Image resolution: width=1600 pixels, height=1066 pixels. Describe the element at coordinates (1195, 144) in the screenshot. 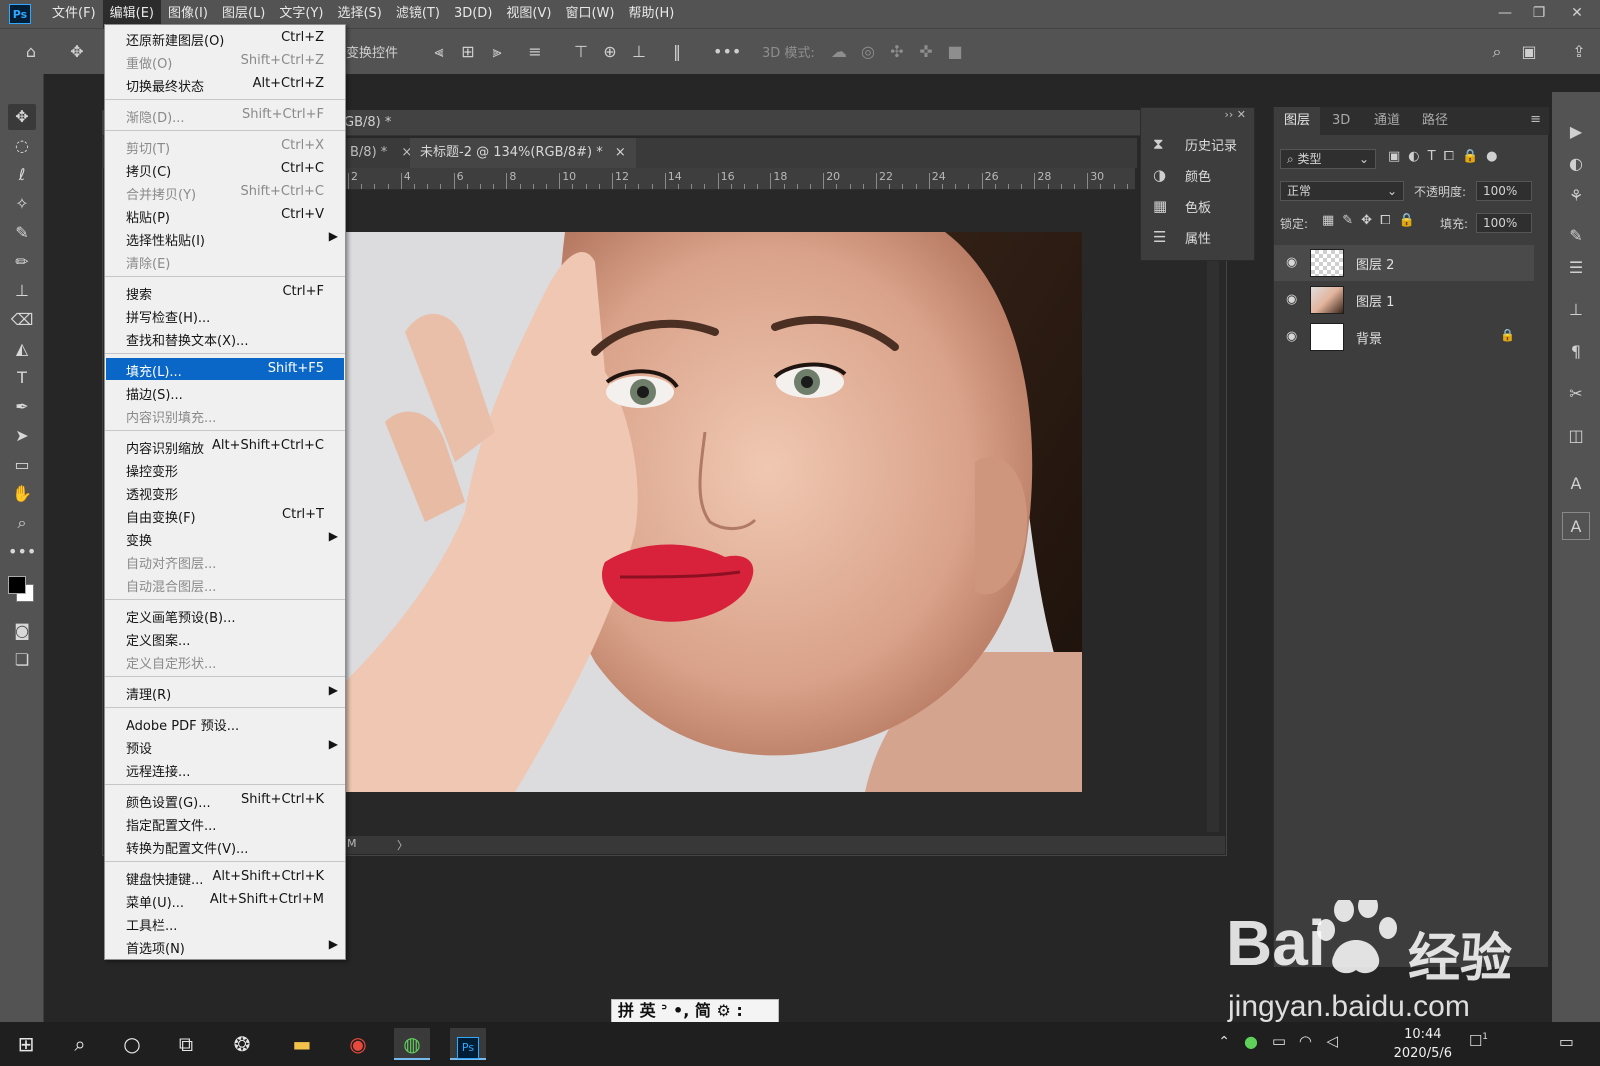

I see `panel-item-history: ⧗ 历史记录` at that location.